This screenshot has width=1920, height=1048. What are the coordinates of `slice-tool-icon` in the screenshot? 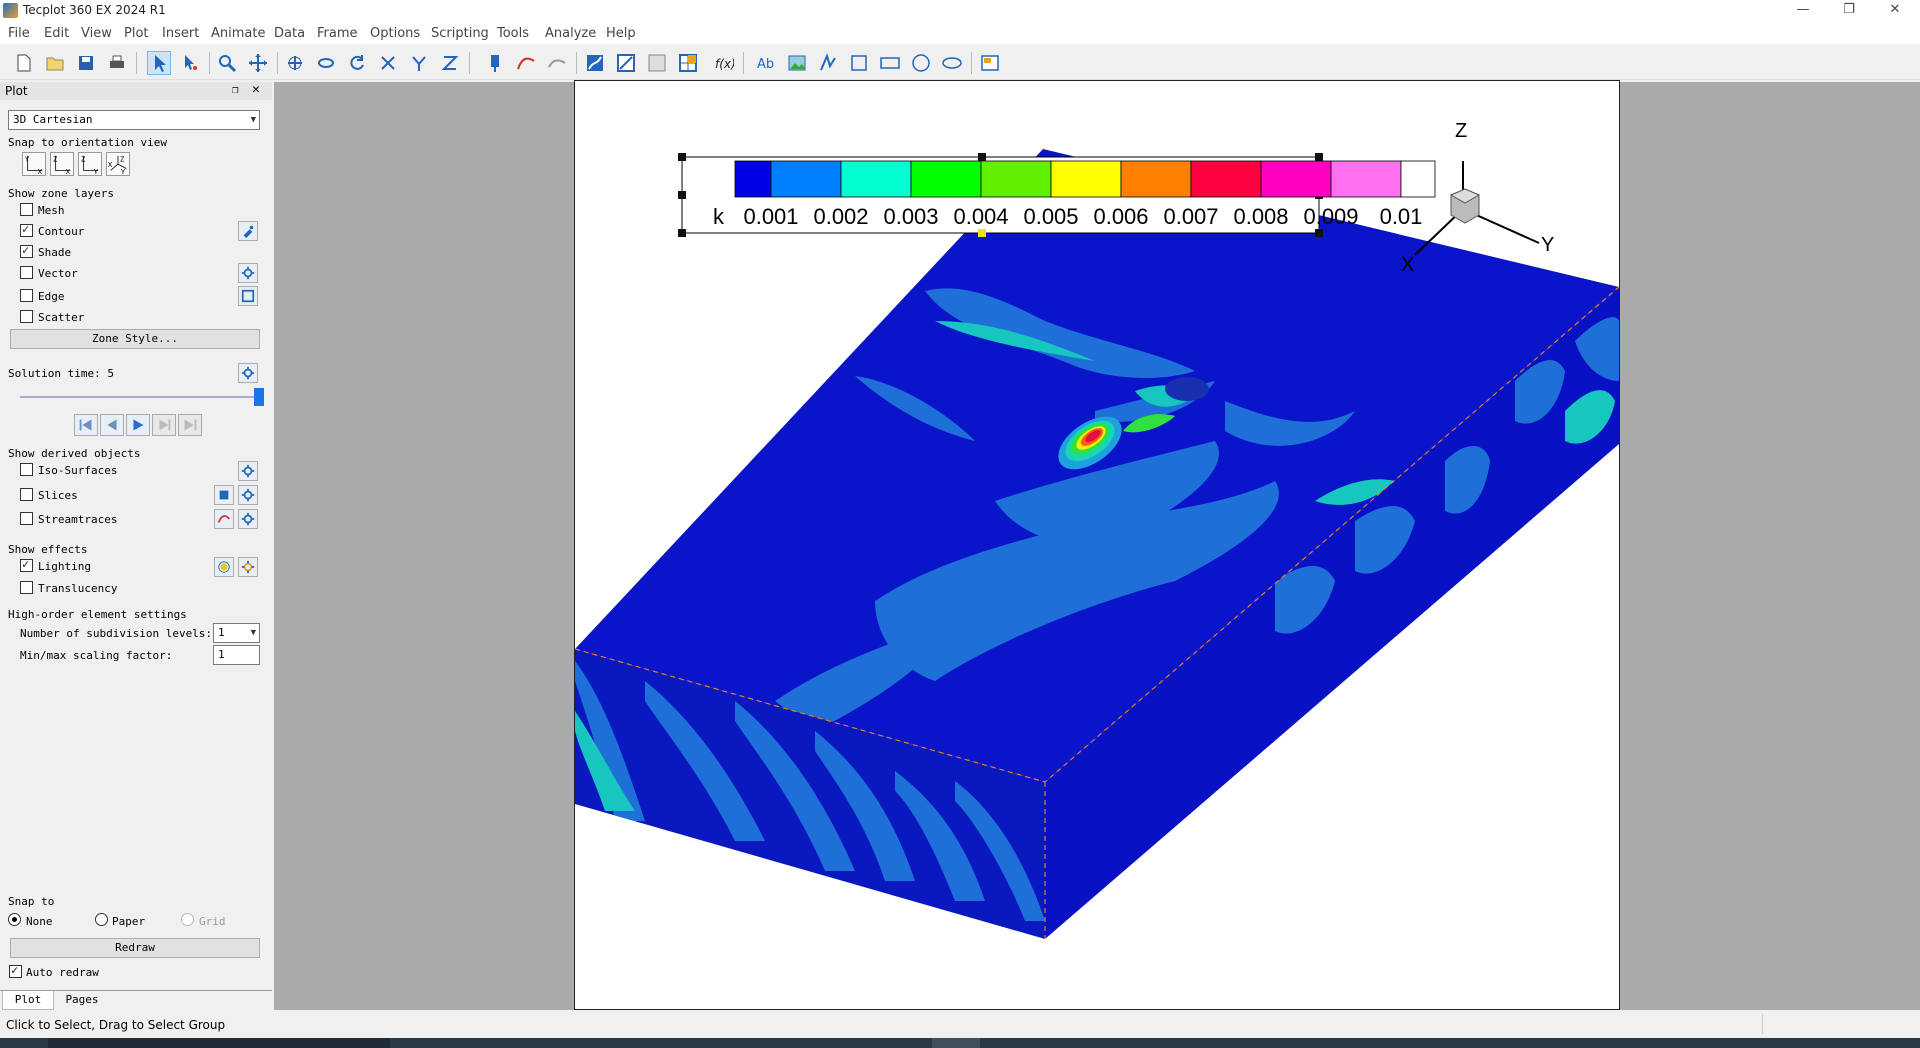 It's located at (626, 63).